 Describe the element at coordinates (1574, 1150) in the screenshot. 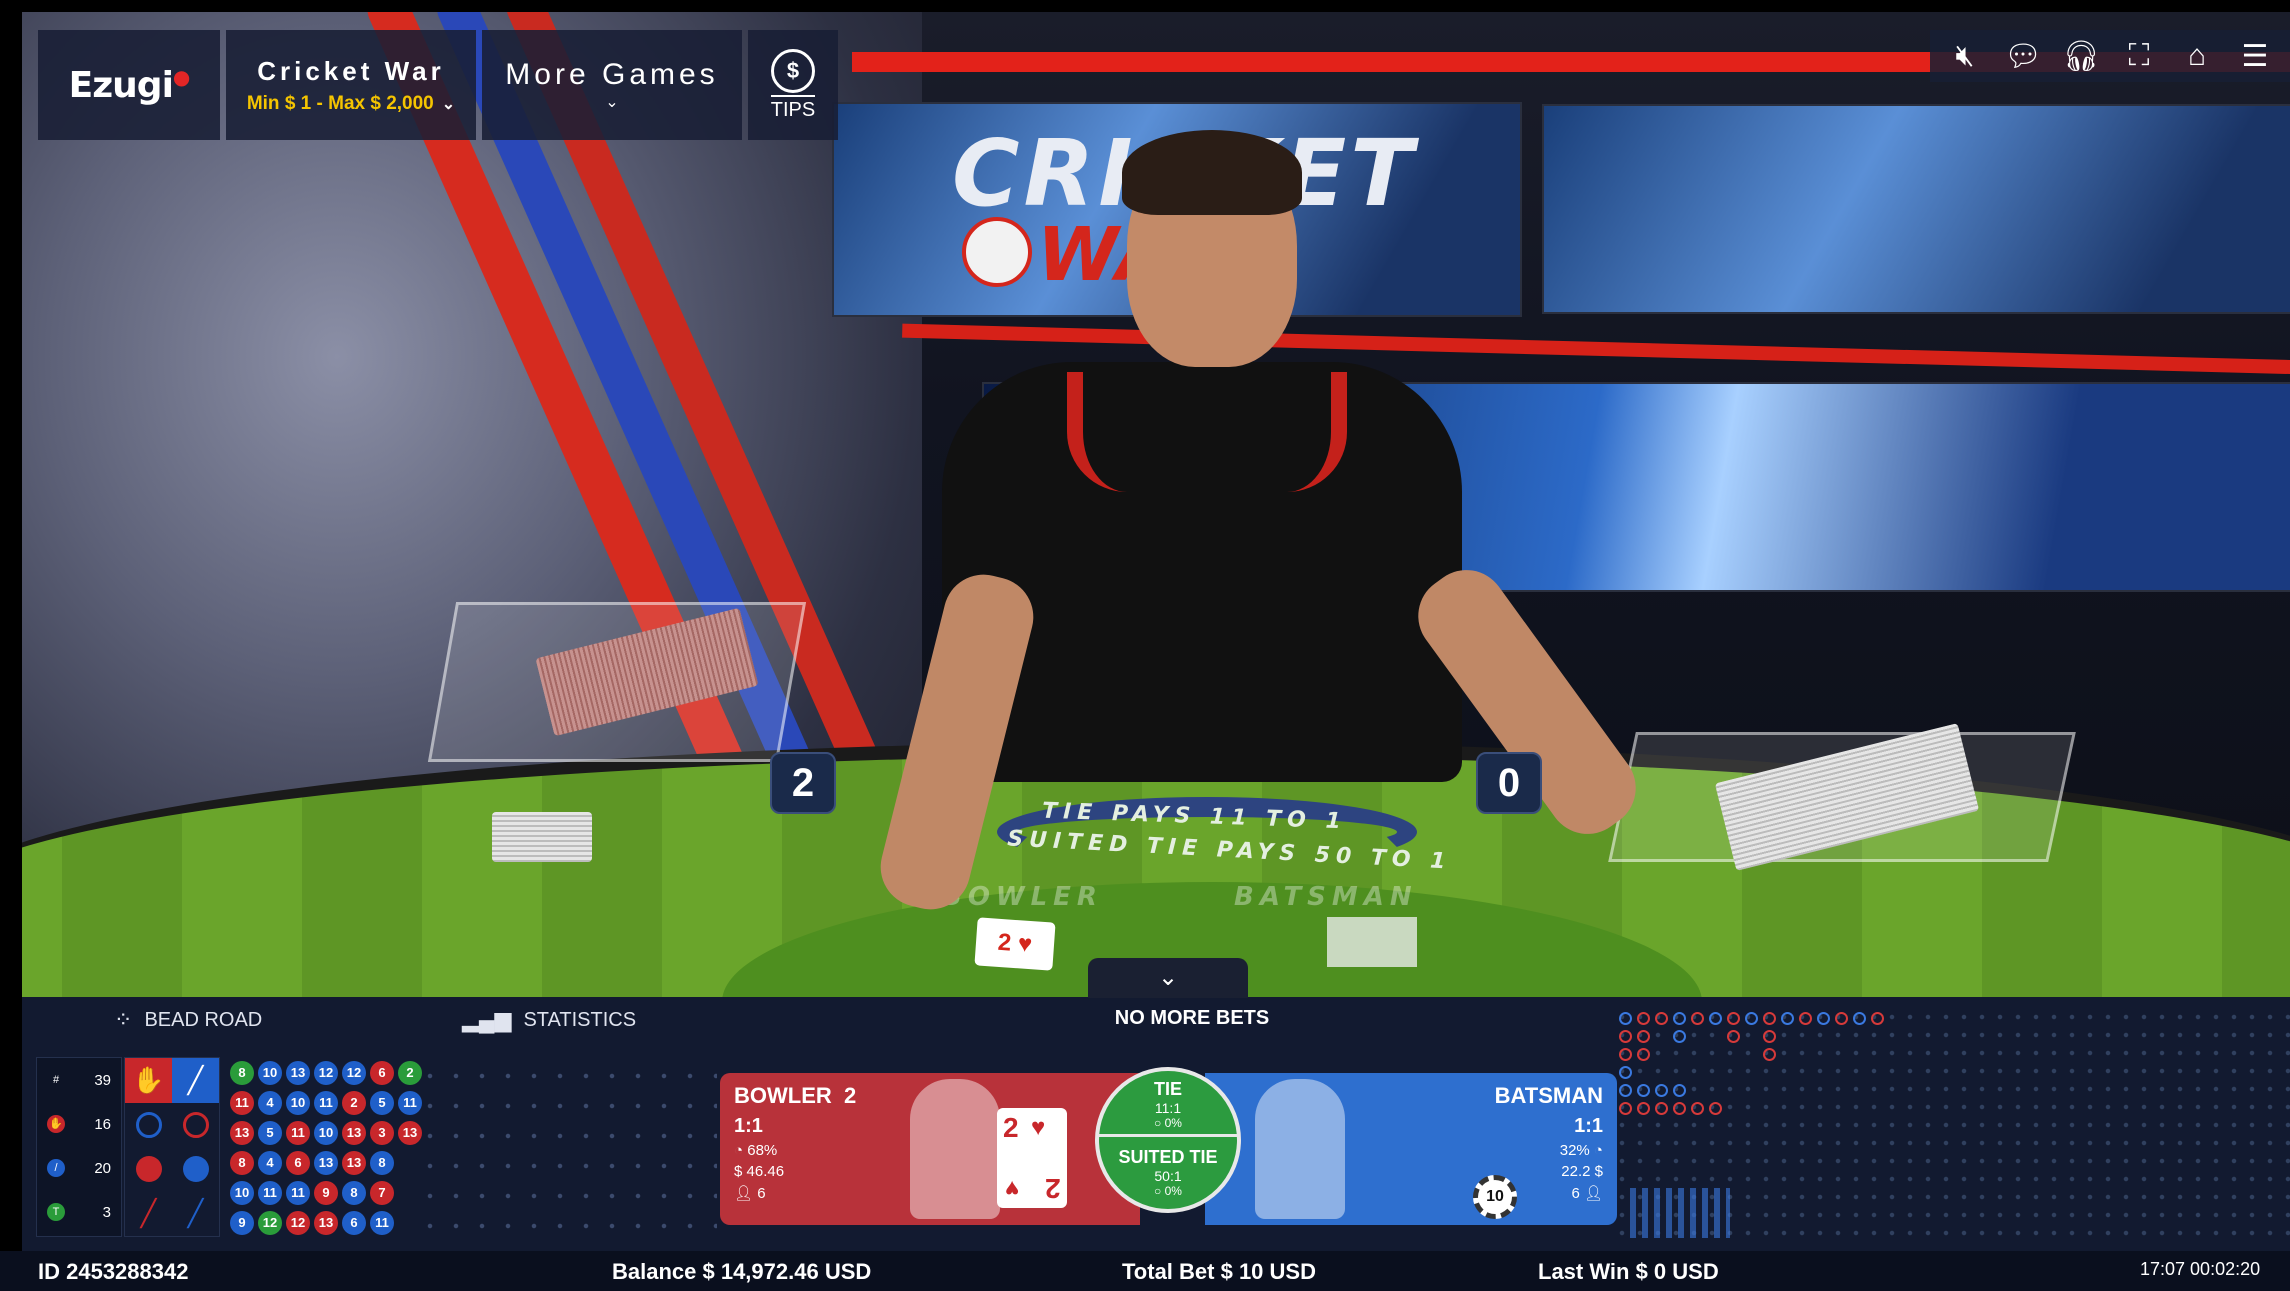

I see `batsman-percent: 32%` at that location.